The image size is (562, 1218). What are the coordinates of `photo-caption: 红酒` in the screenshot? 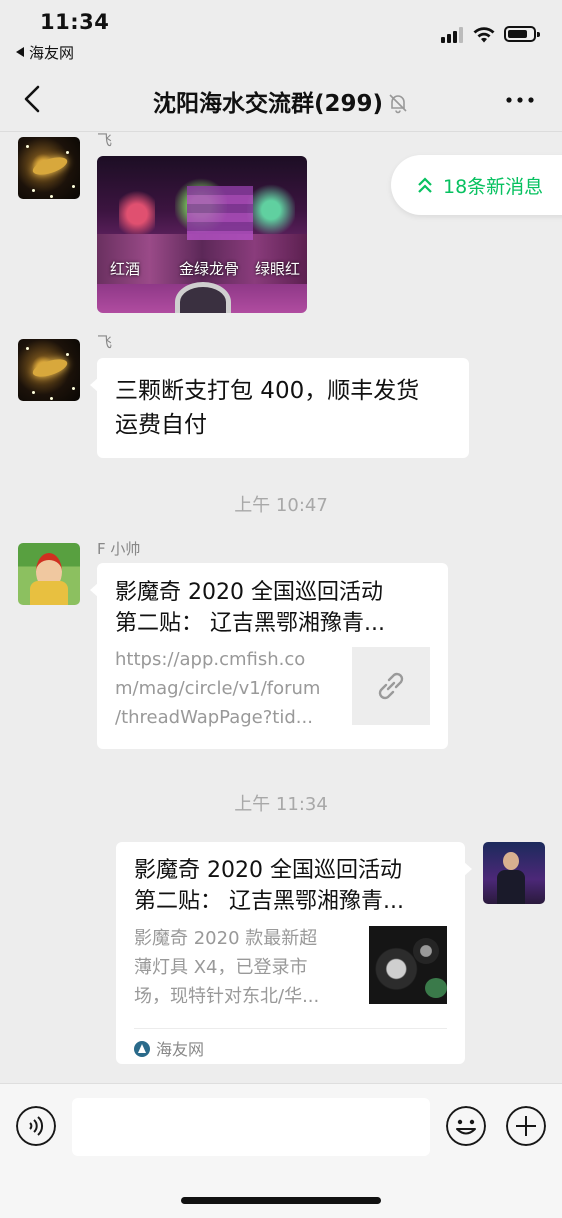 It's located at (125, 269).